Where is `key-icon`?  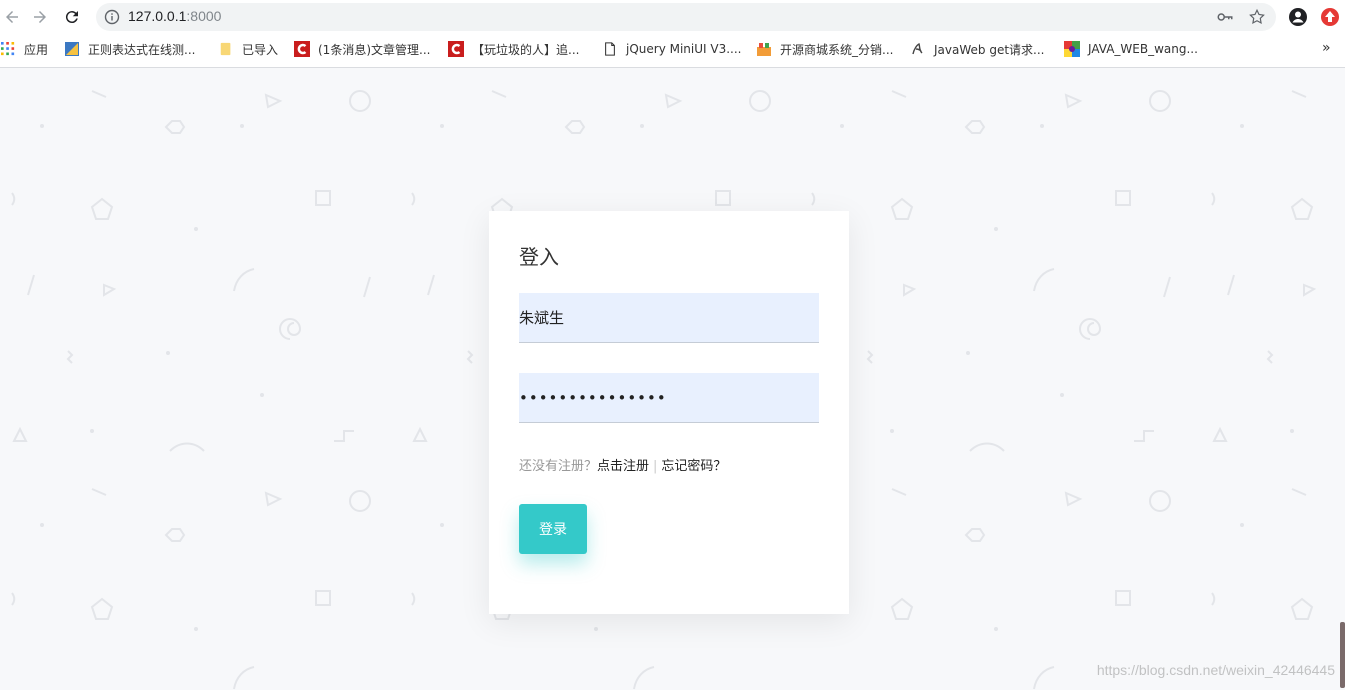
key-icon is located at coordinates (1225, 17).